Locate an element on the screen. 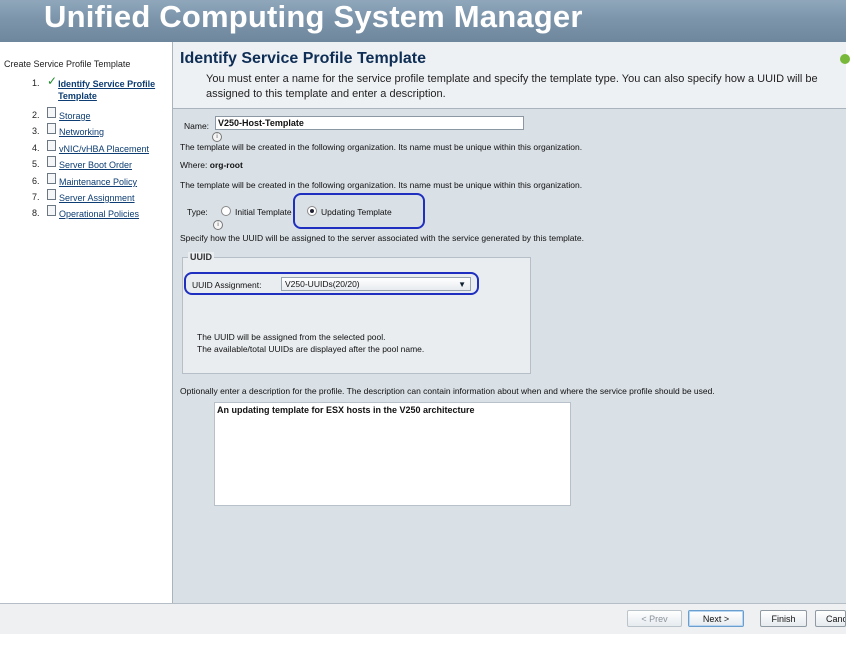  step-label: Maintenance Policy is located at coordinates (98, 182).